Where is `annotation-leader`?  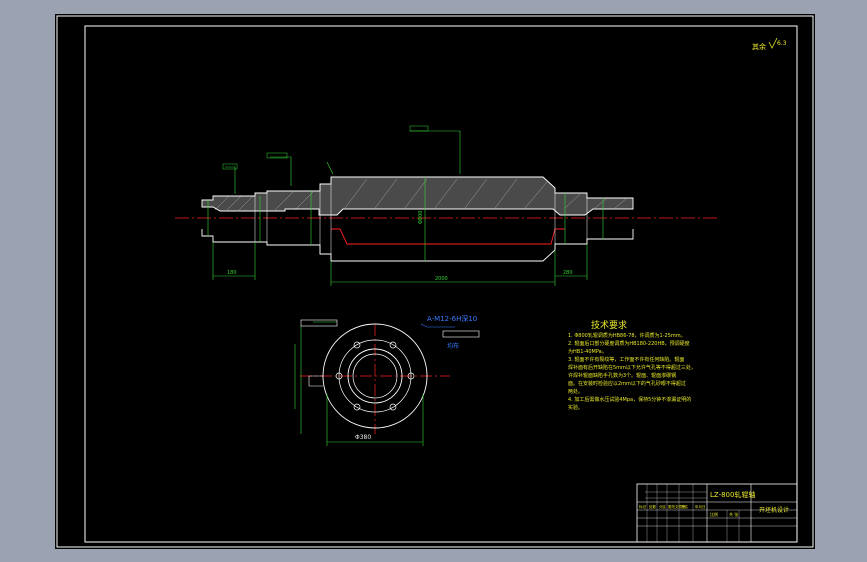
annotation-leader is located at coordinates (437, 325).